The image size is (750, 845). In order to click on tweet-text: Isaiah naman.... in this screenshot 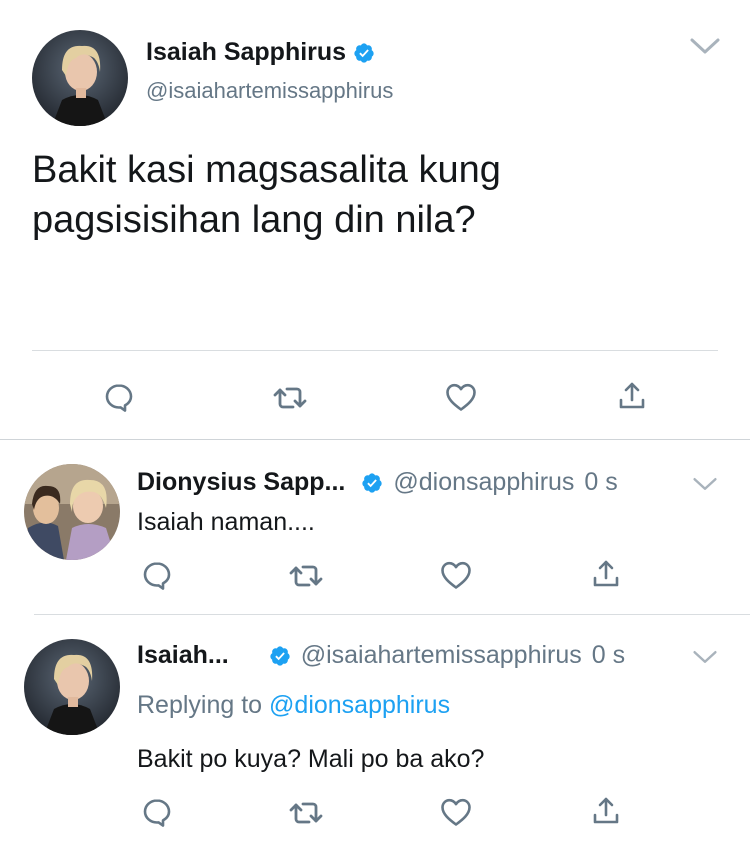, I will do `click(226, 522)`.